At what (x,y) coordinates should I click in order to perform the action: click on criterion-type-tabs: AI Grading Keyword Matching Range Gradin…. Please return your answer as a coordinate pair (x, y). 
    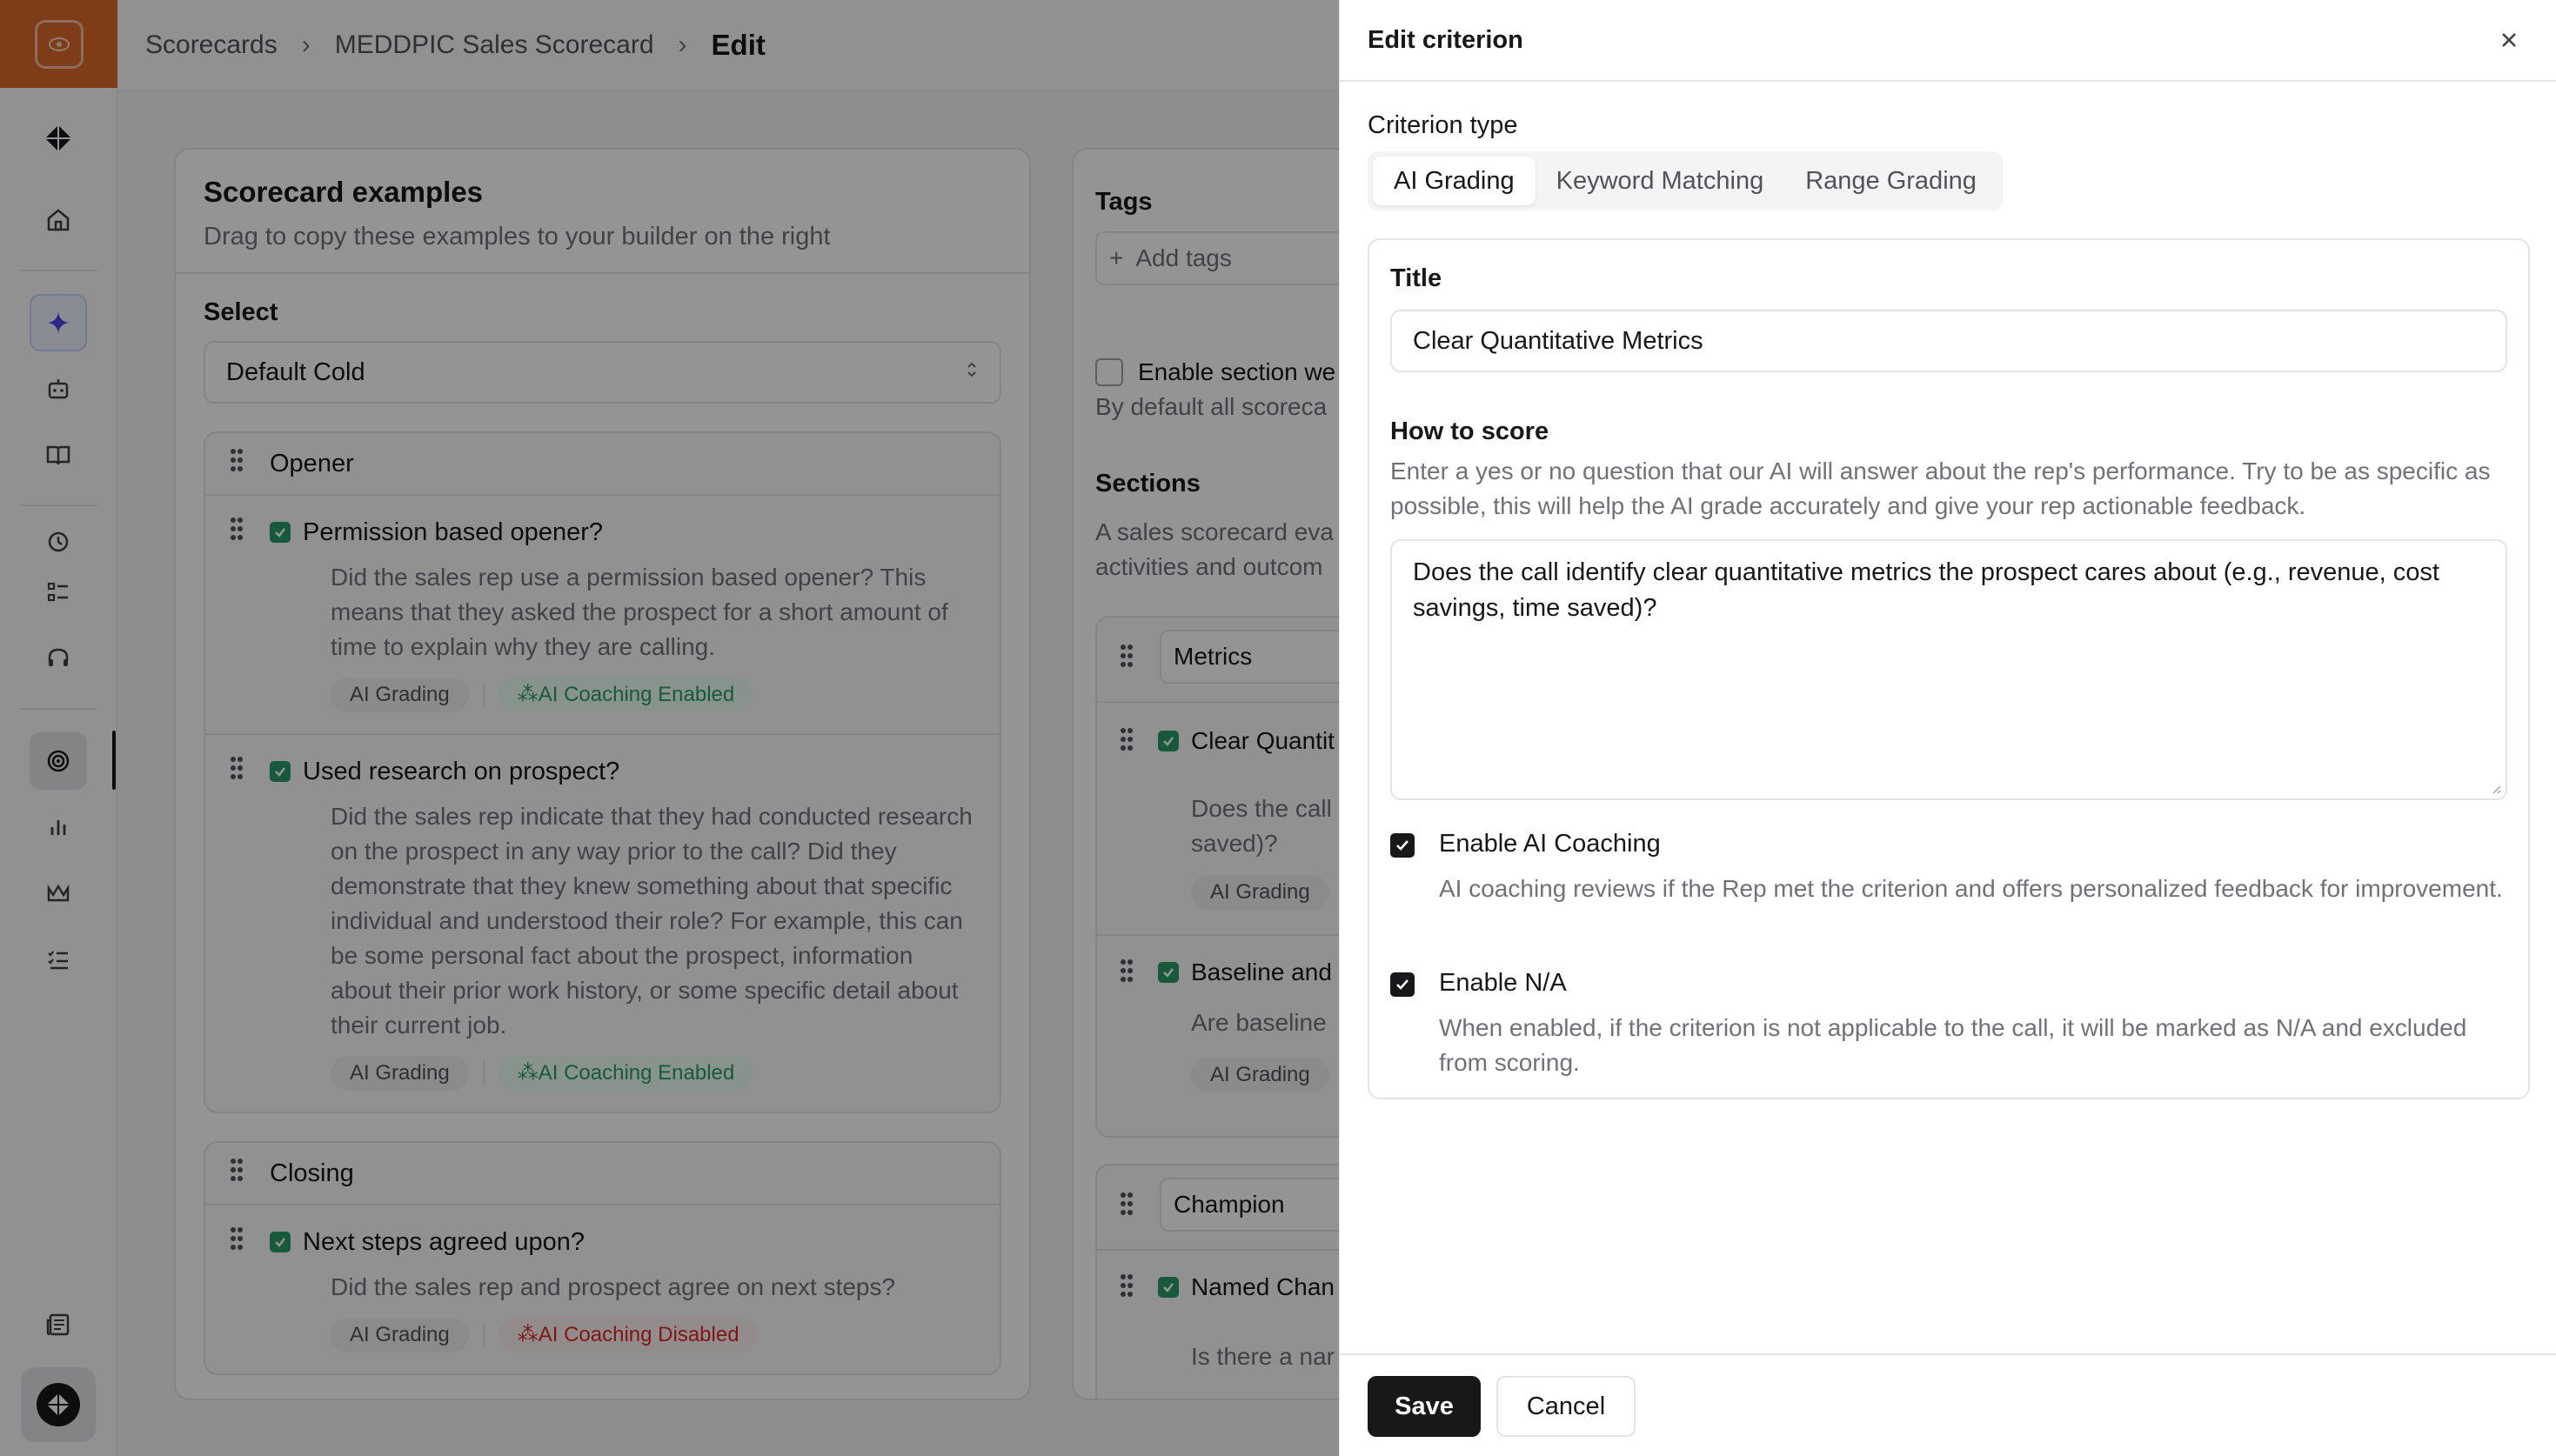
    Looking at the image, I should click on (1685, 180).